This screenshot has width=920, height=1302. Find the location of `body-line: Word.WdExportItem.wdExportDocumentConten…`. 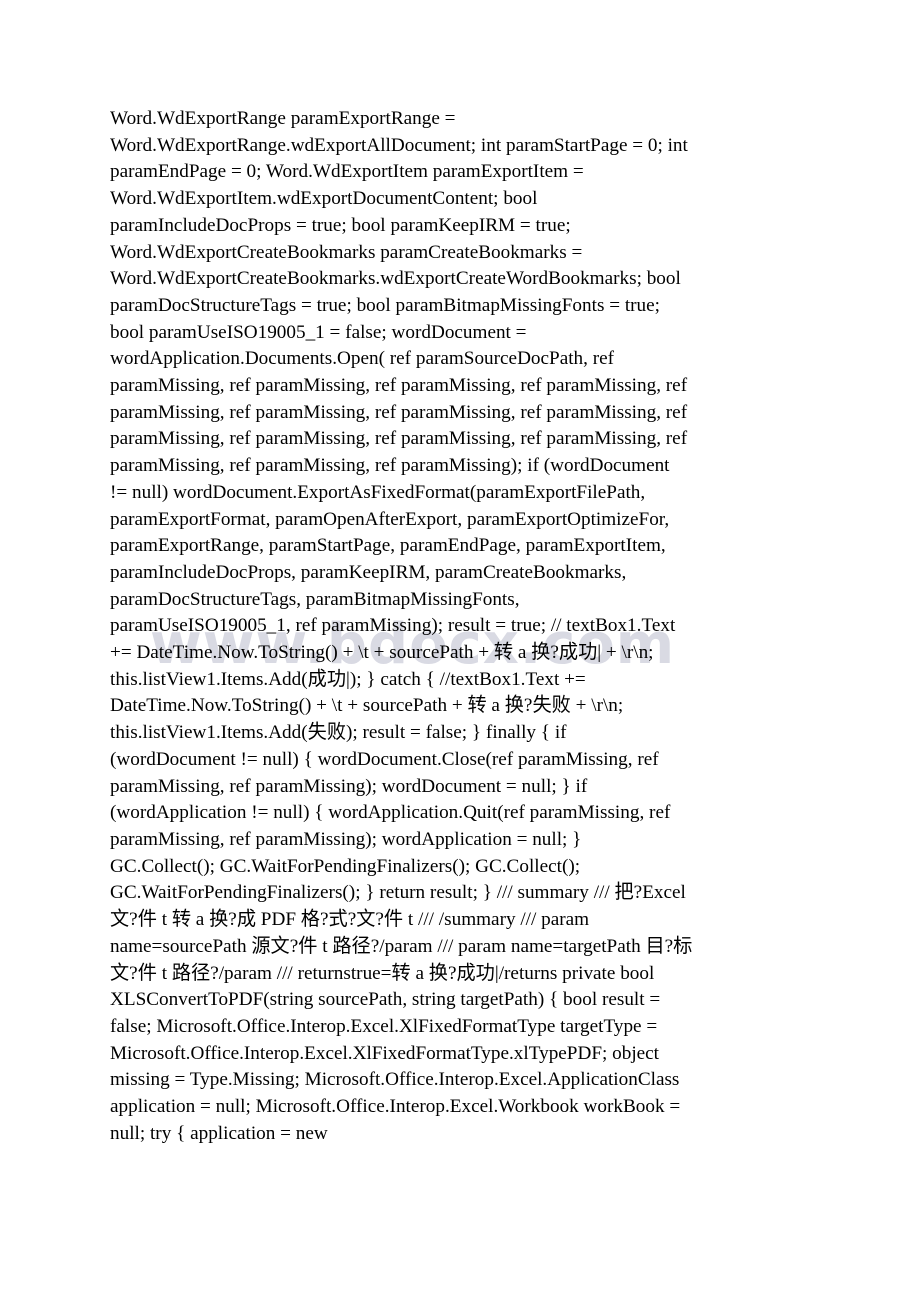

body-line: Word.WdExportItem.wdExportDocumentConten… is located at coordinates (324, 199).